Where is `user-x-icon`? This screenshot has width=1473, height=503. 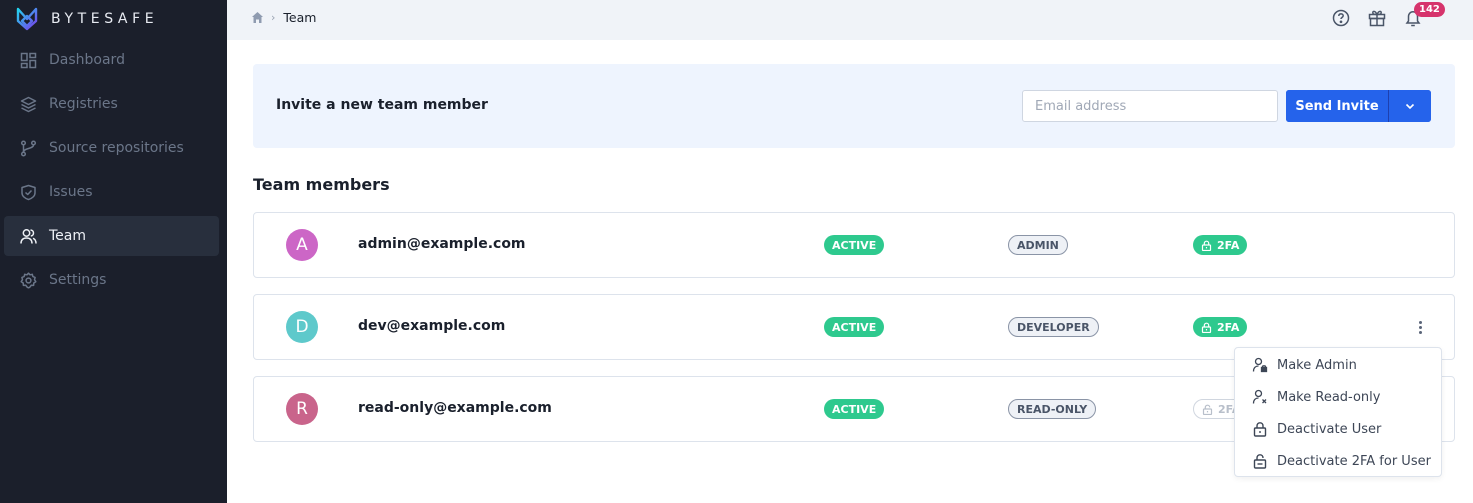
user-x-icon is located at coordinates (1259, 396).